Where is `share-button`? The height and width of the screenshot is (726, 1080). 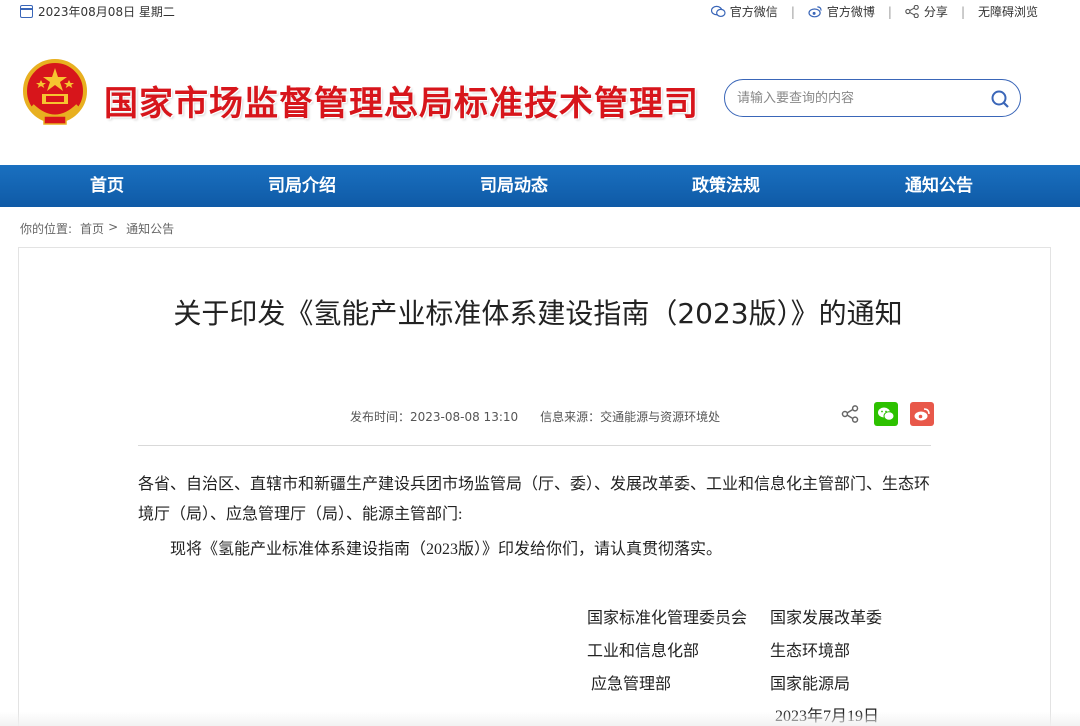
share-button is located at coordinates (850, 414).